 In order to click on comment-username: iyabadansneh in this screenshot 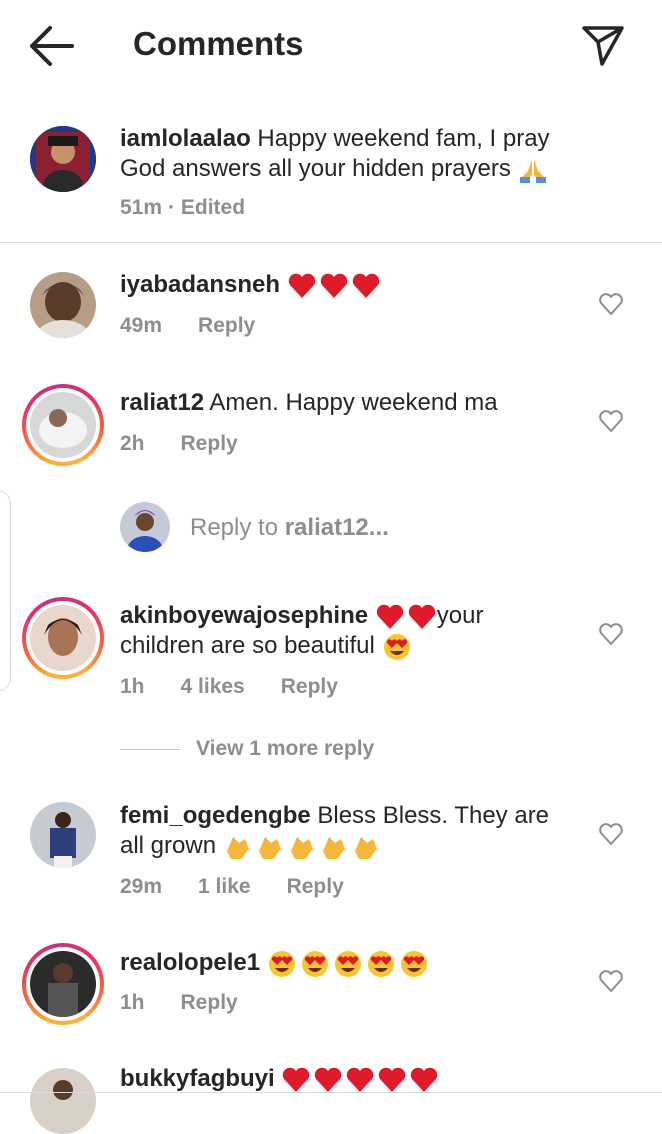, I will do `click(200, 284)`.